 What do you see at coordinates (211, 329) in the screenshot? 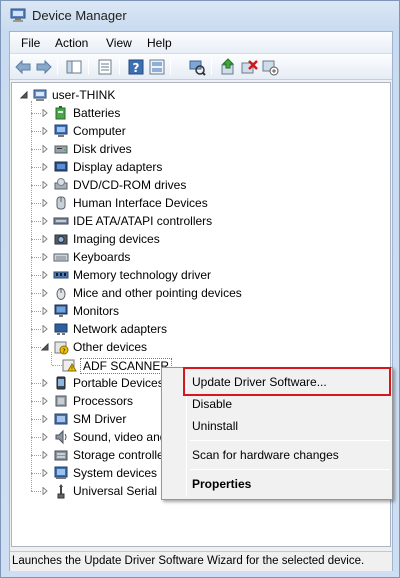
I see `tree-category-node: Network adapters` at bounding box center [211, 329].